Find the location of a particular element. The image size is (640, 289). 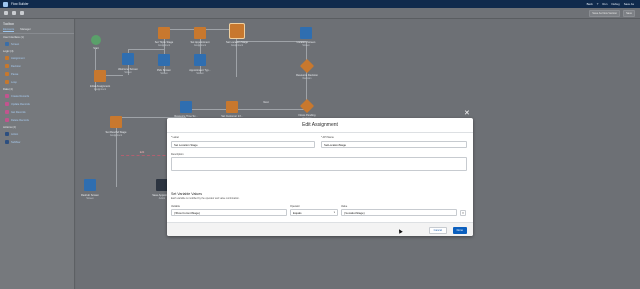

node-label: Pick Screen is located at coordinates (164, 70).